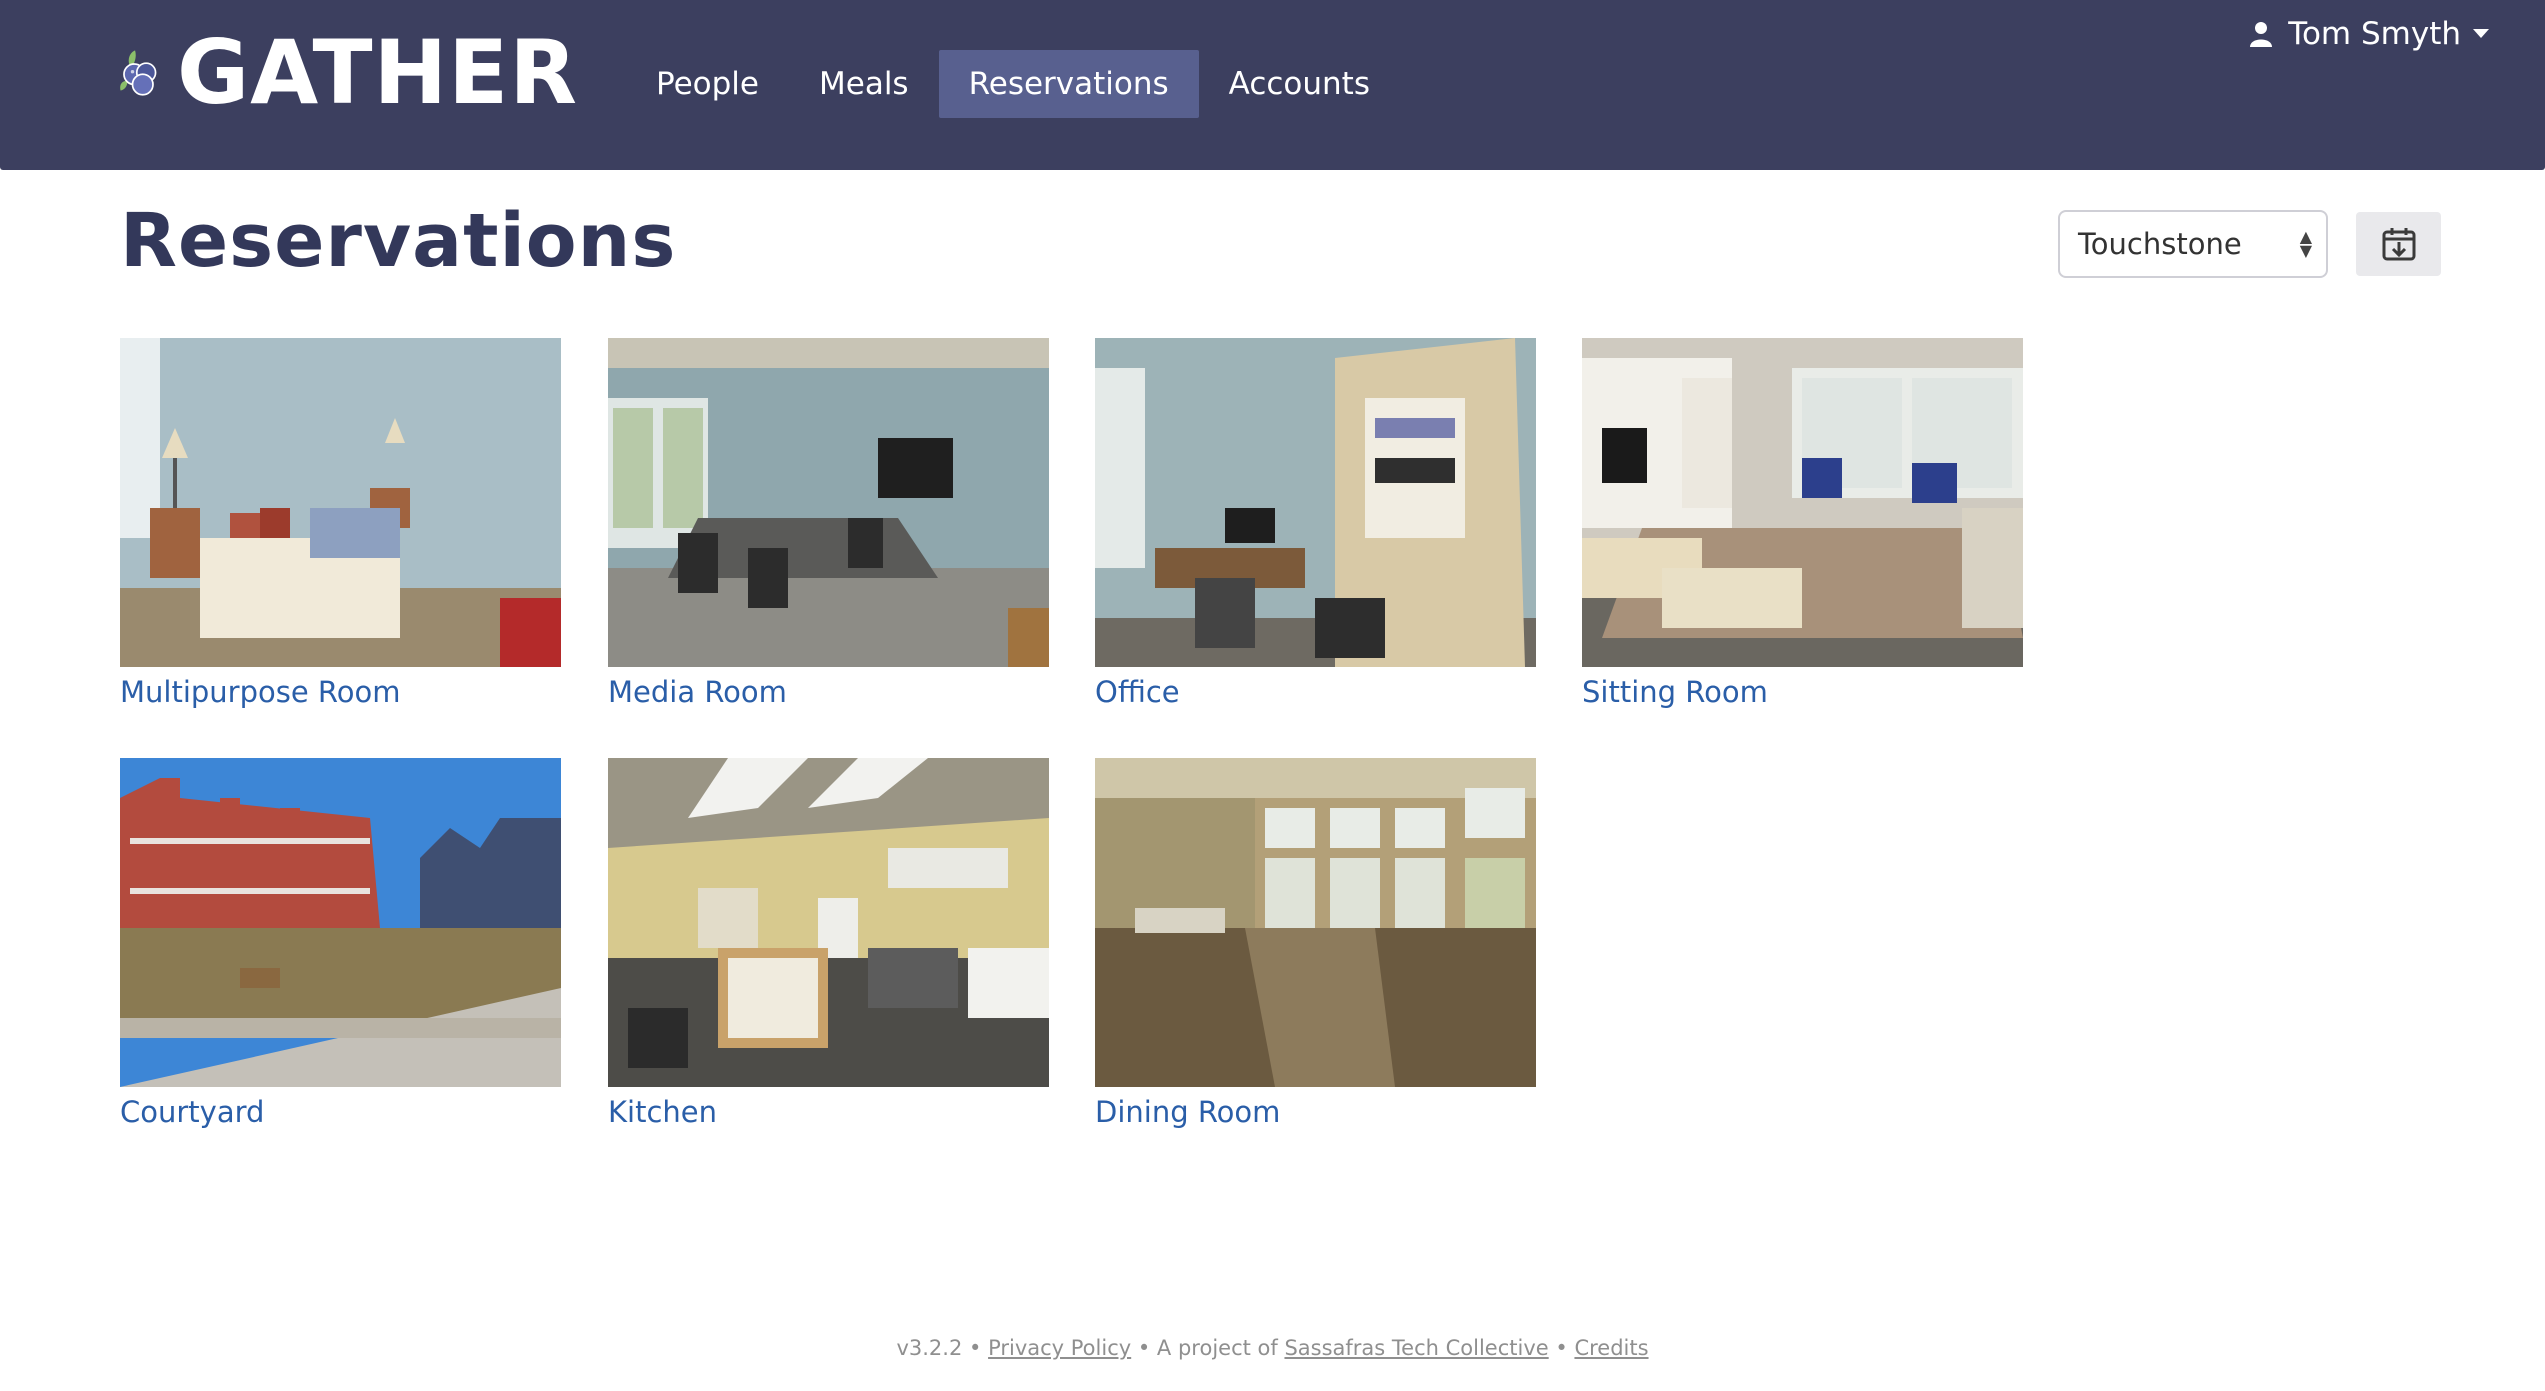  Describe the element at coordinates (929, 1348) in the screenshot. I see `version-label: v3.2.2` at that location.